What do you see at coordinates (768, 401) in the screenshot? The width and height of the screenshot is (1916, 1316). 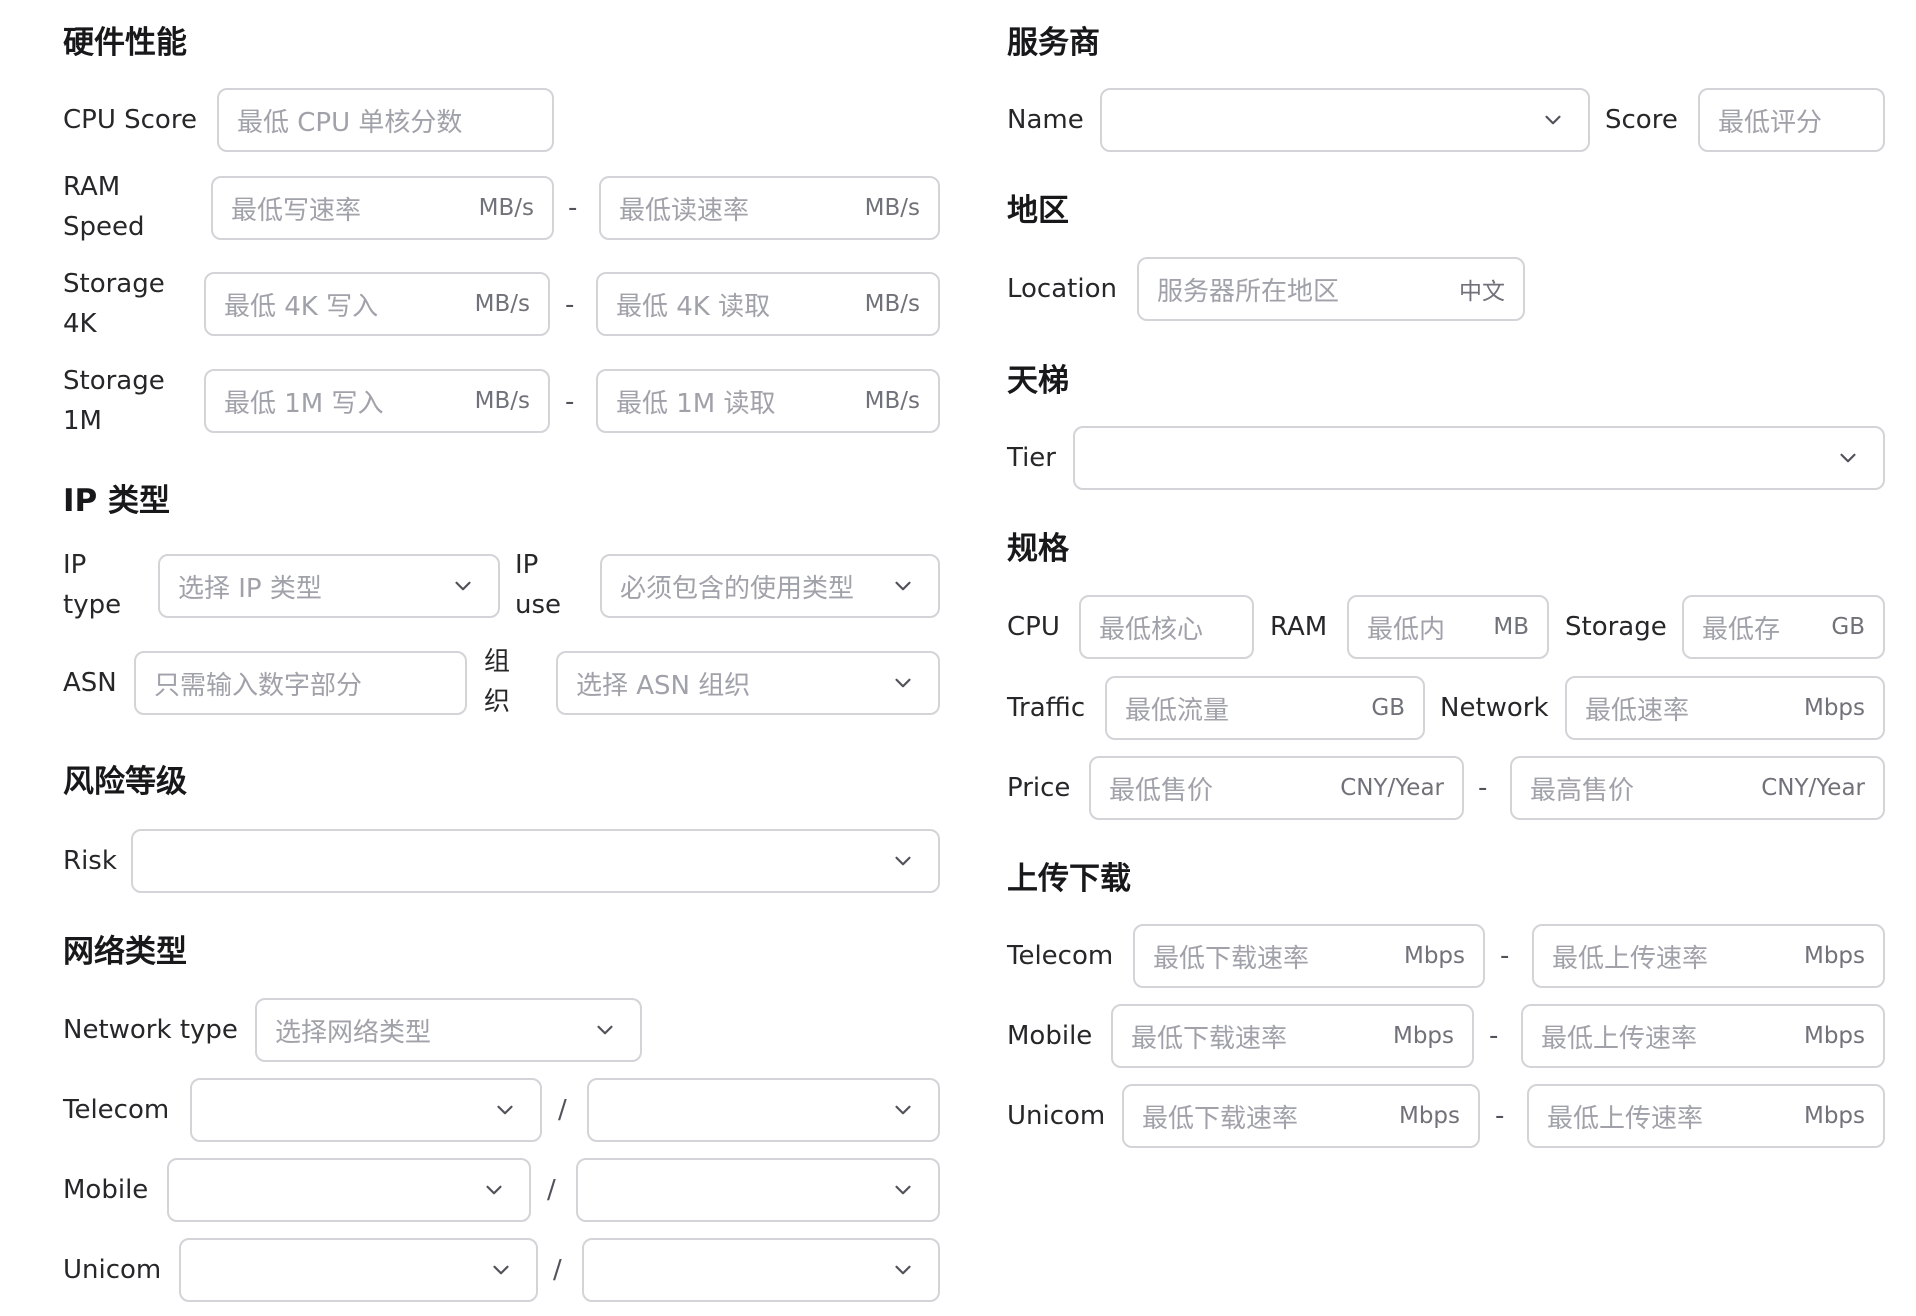 I see `storage-1m-min-read-input: 最低 1M 读取 MB/s` at bounding box center [768, 401].